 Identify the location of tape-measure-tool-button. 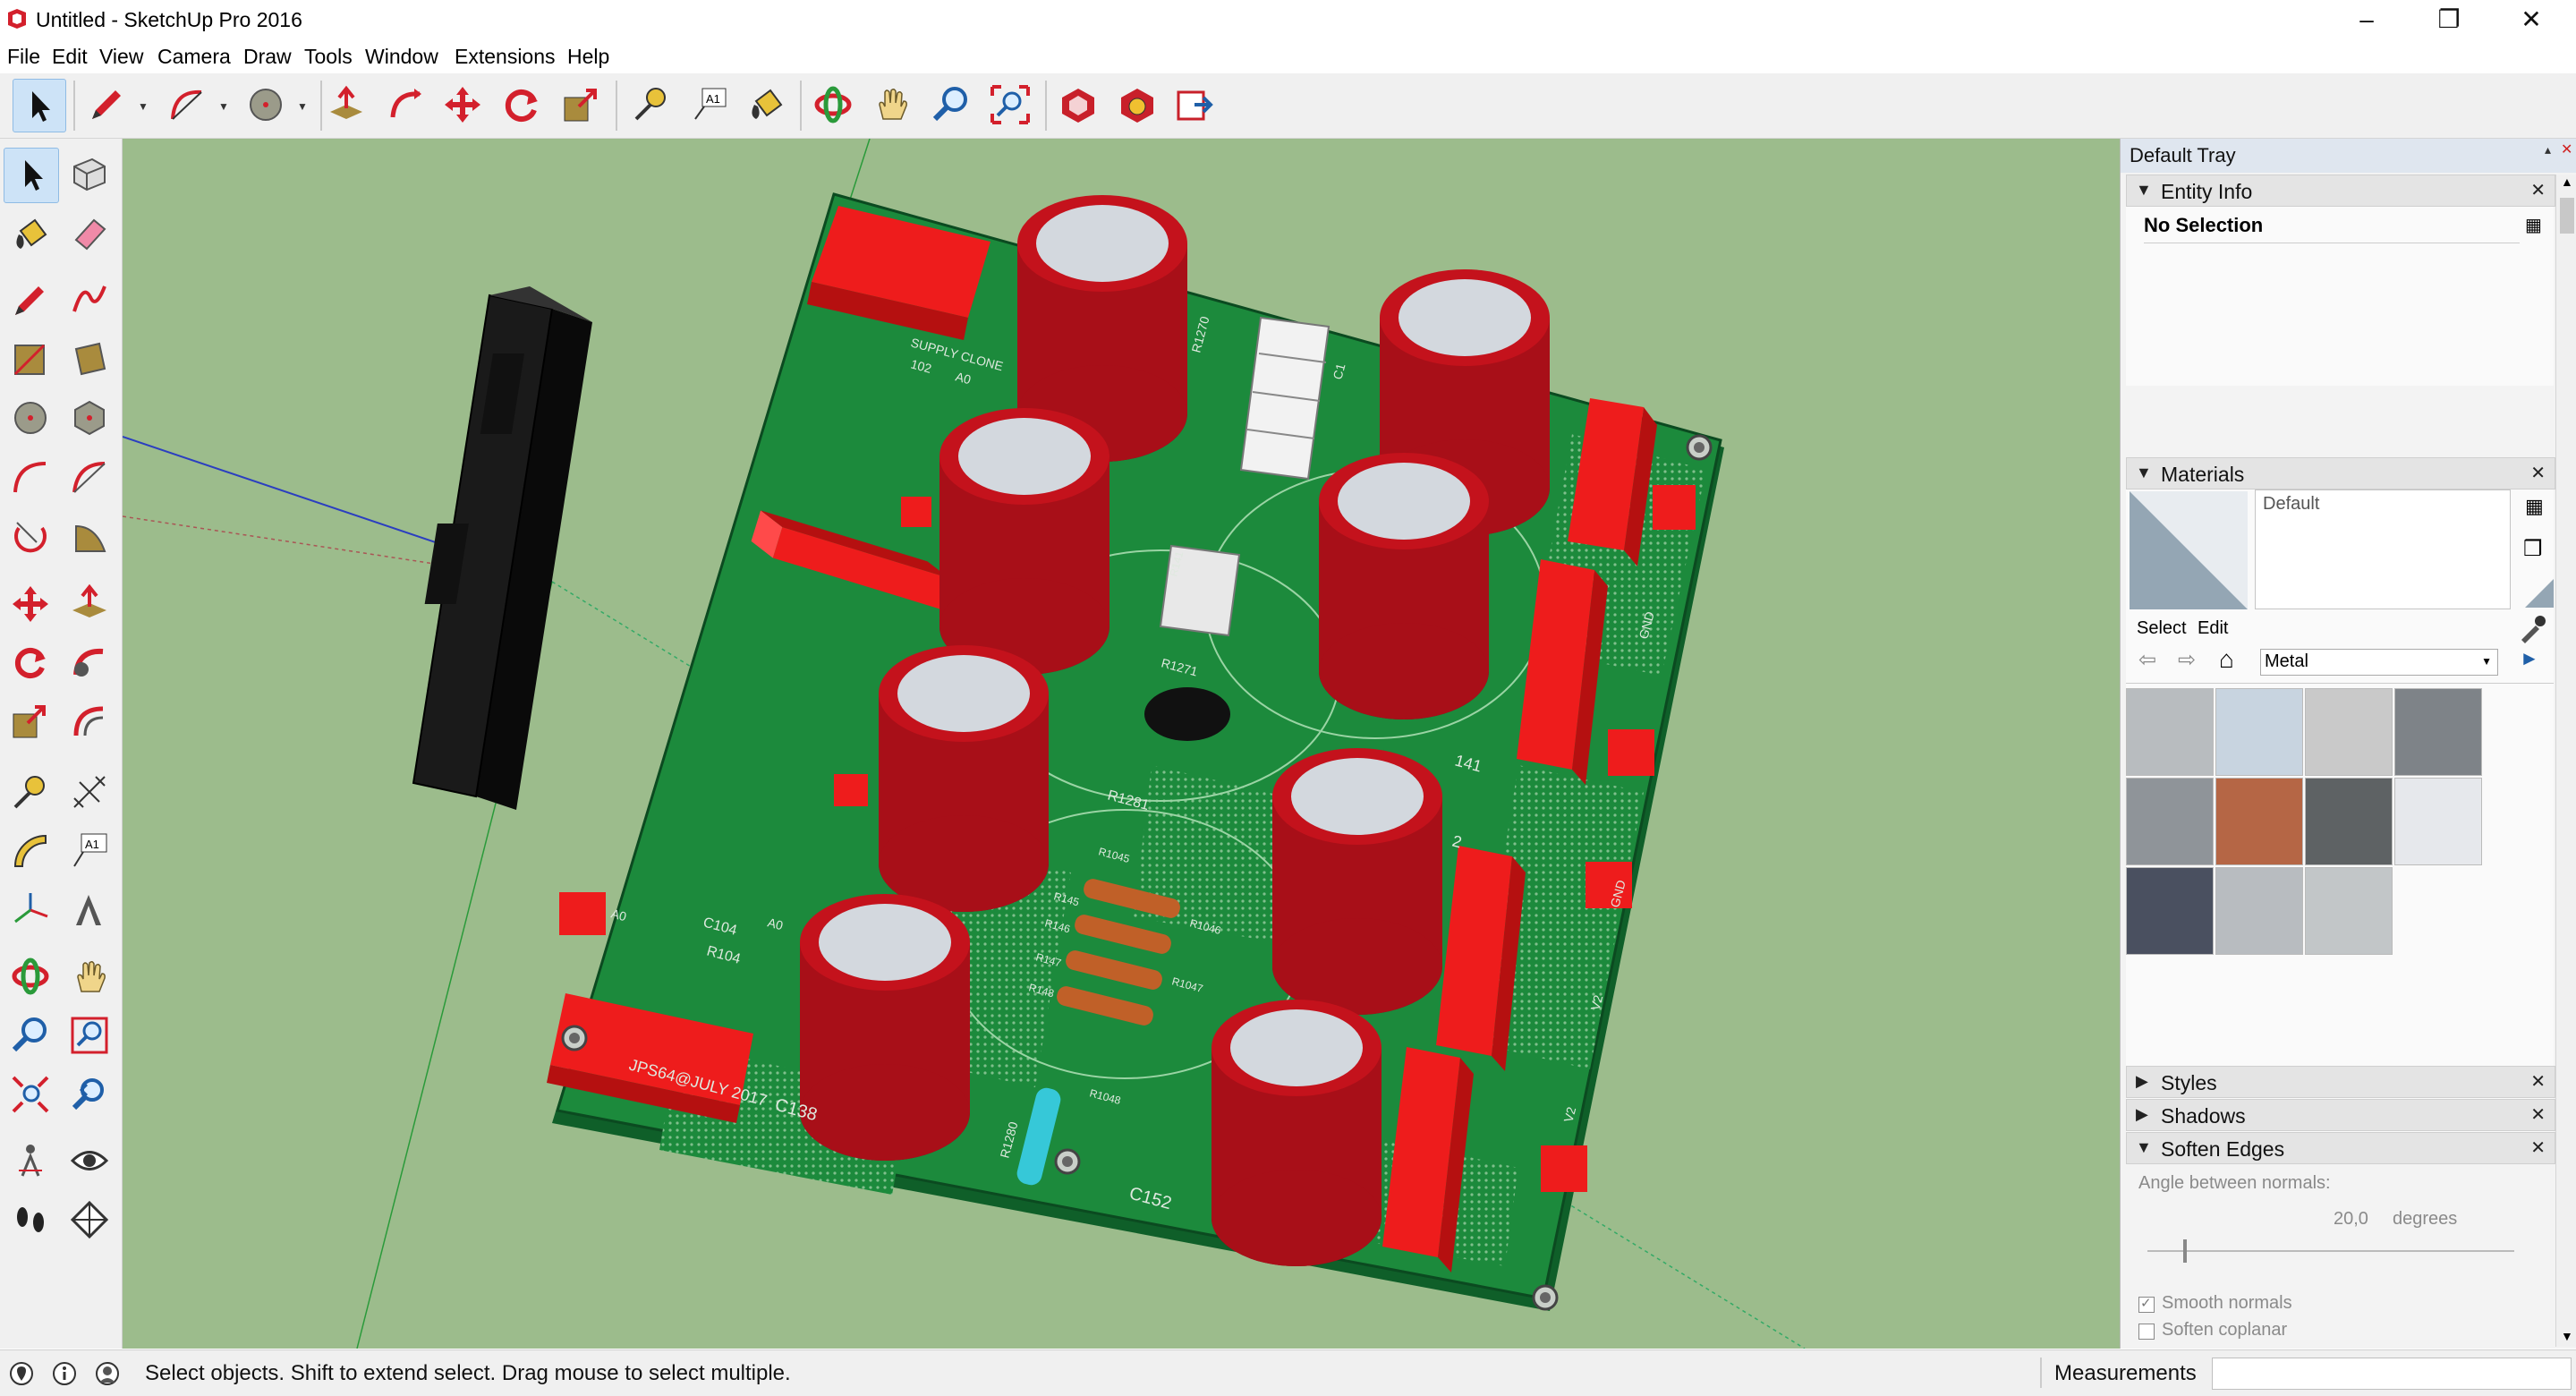
(650, 105).